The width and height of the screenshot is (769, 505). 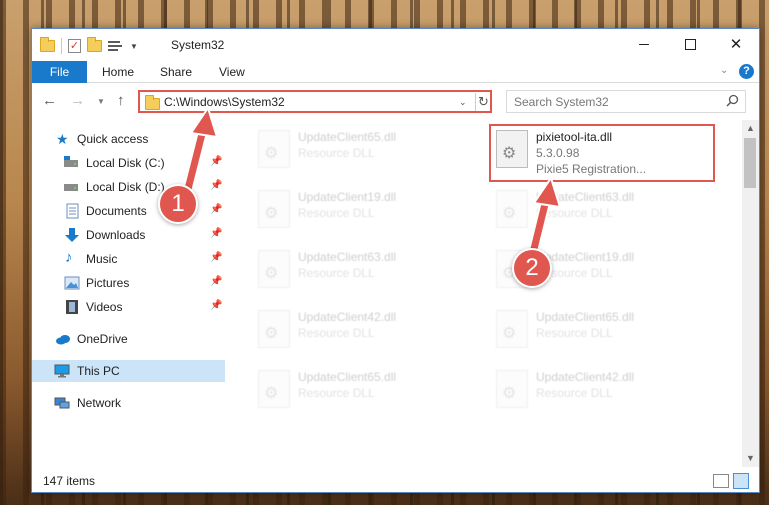 I want to click on large-icons-view-icon, so click(x=741, y=481).